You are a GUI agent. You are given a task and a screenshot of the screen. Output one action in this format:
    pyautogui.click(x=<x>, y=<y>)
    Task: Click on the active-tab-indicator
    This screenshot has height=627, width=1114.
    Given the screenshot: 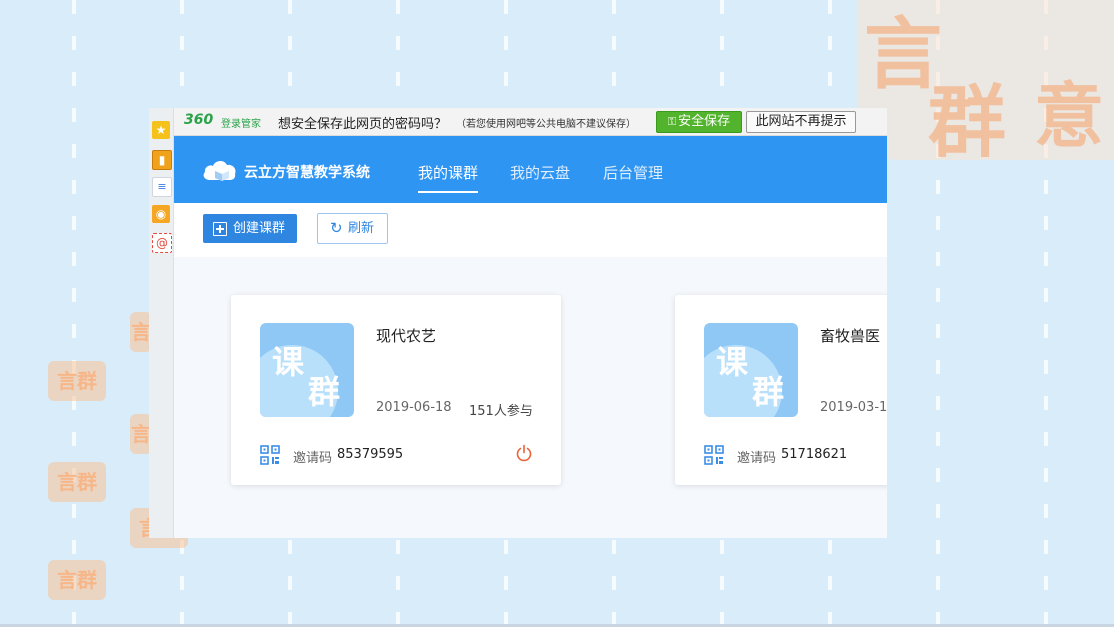 What is the action you would take?
    pyautogui.click(x=448, y=192)
    